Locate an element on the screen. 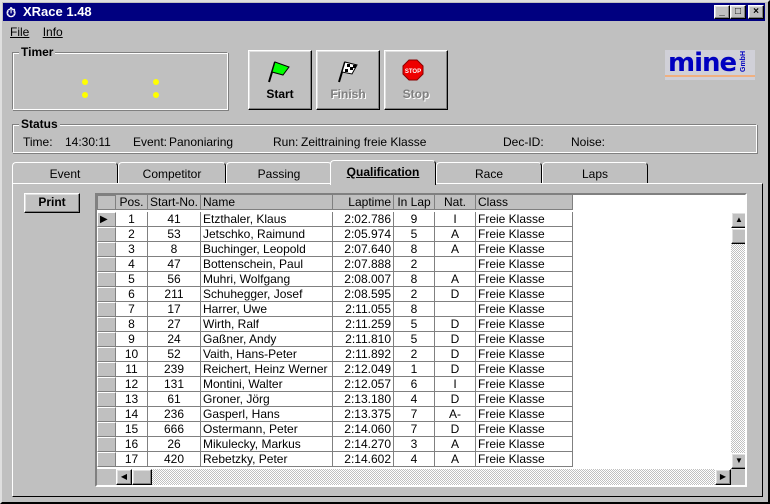 The image size is (770, 504). scroll-thumb is located at coordinates (738, 236).